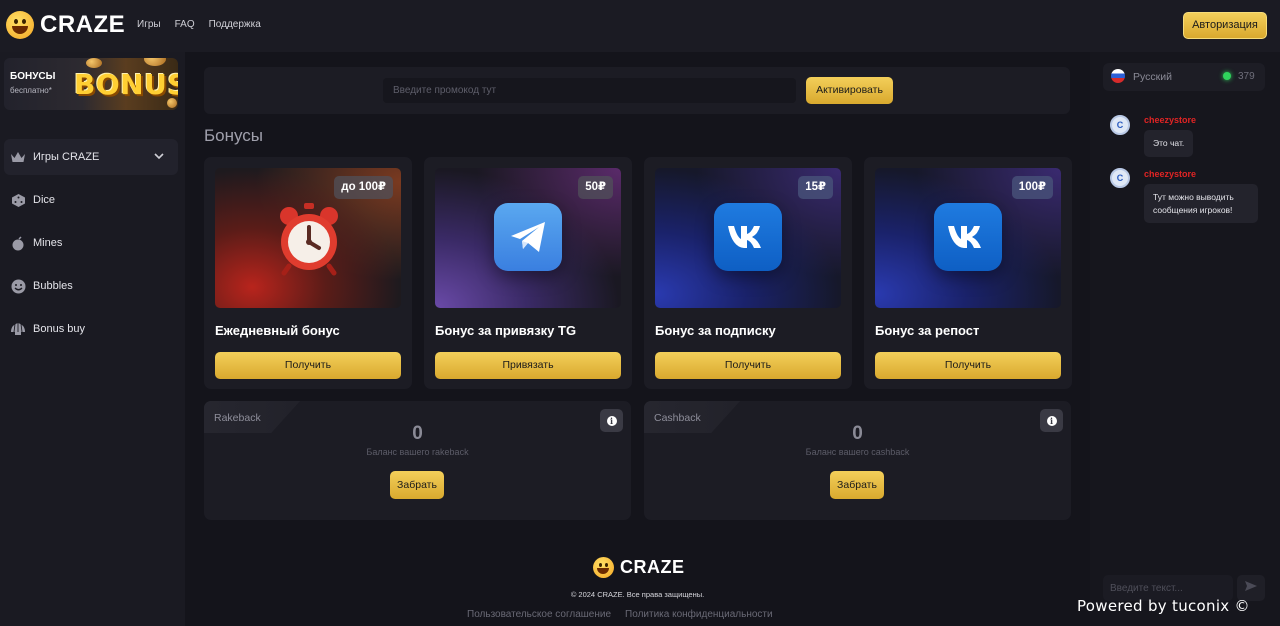  What do you see at coordinates (18, 243) in the screenshot?
I see `mine-icon` at bounding box center [18, 243].